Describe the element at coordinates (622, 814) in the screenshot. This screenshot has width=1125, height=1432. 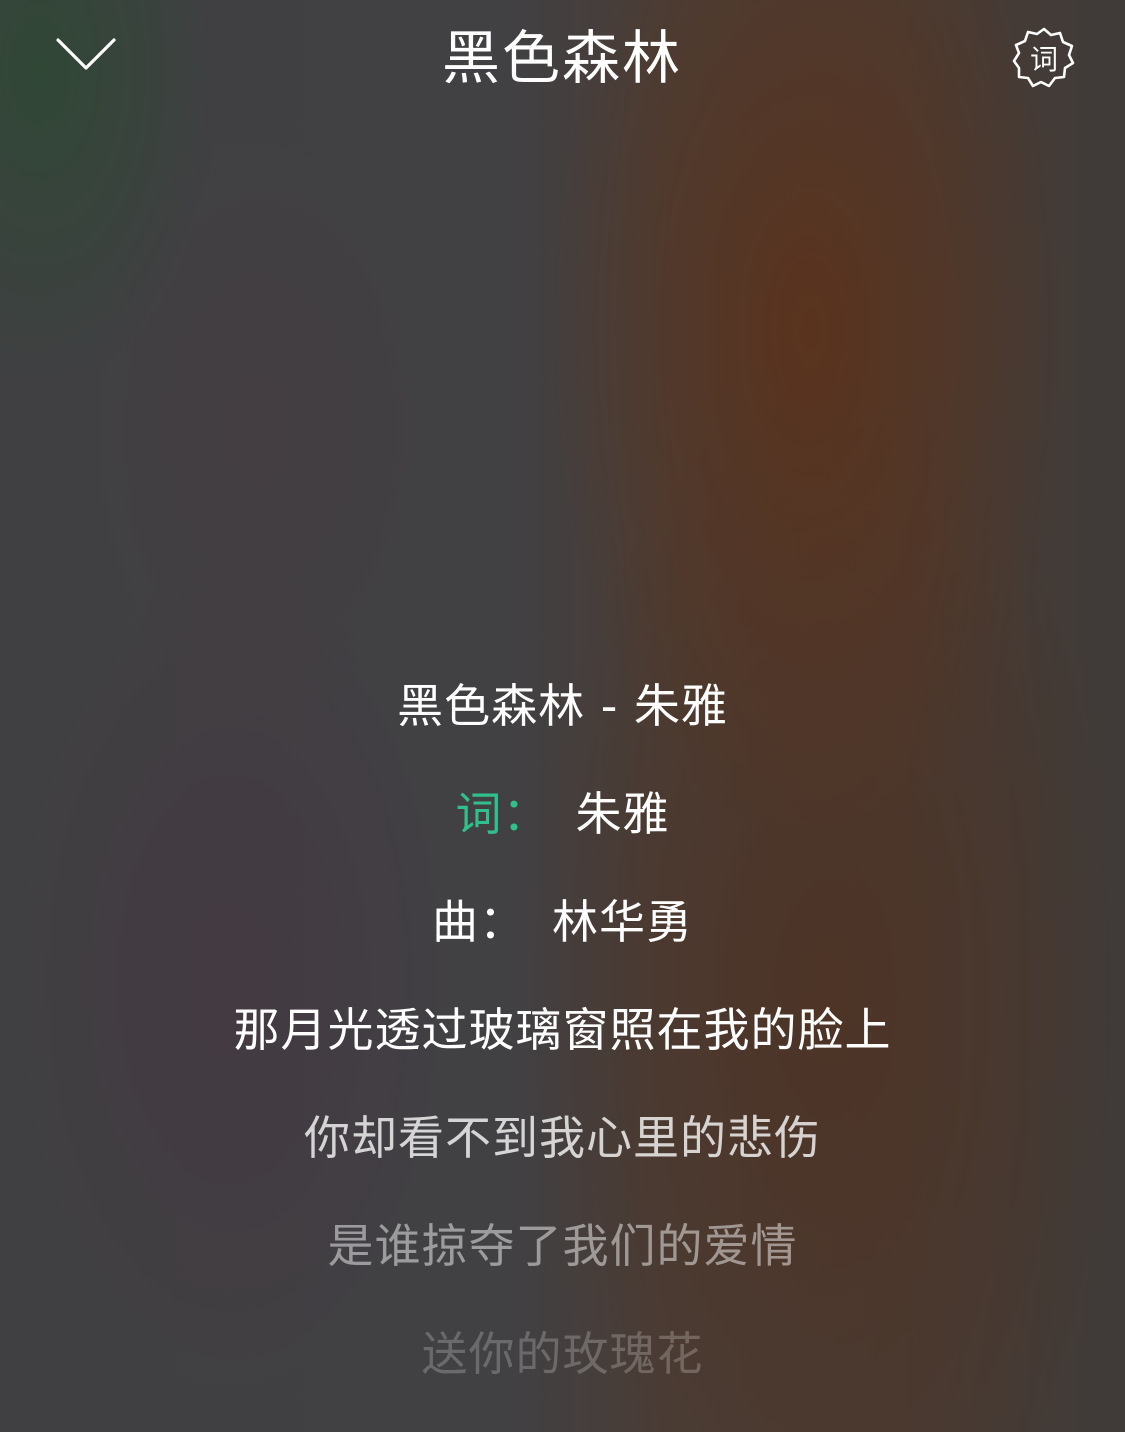
I see `lyricist-name: 朱雅` at that location.